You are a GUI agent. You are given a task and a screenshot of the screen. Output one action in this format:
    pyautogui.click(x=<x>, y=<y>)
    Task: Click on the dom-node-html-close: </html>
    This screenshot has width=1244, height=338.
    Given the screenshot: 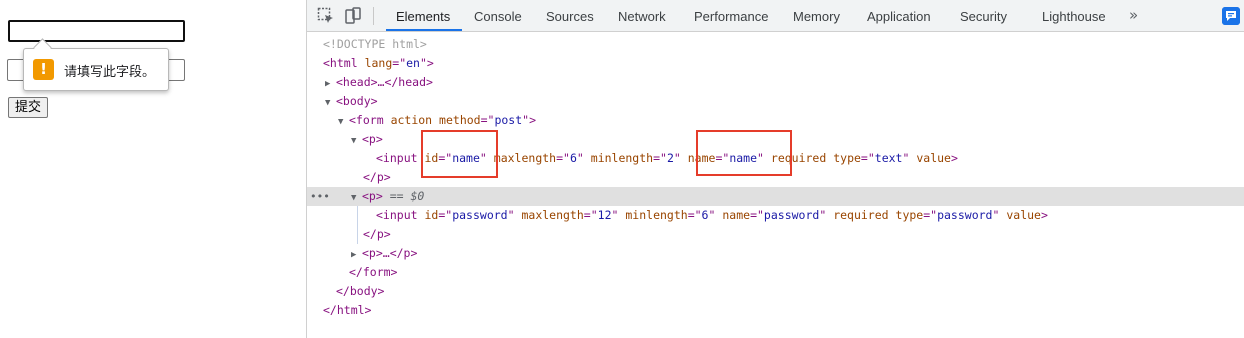 What is the action you would take?
    pyautogui.click(x=775, y=310)
    